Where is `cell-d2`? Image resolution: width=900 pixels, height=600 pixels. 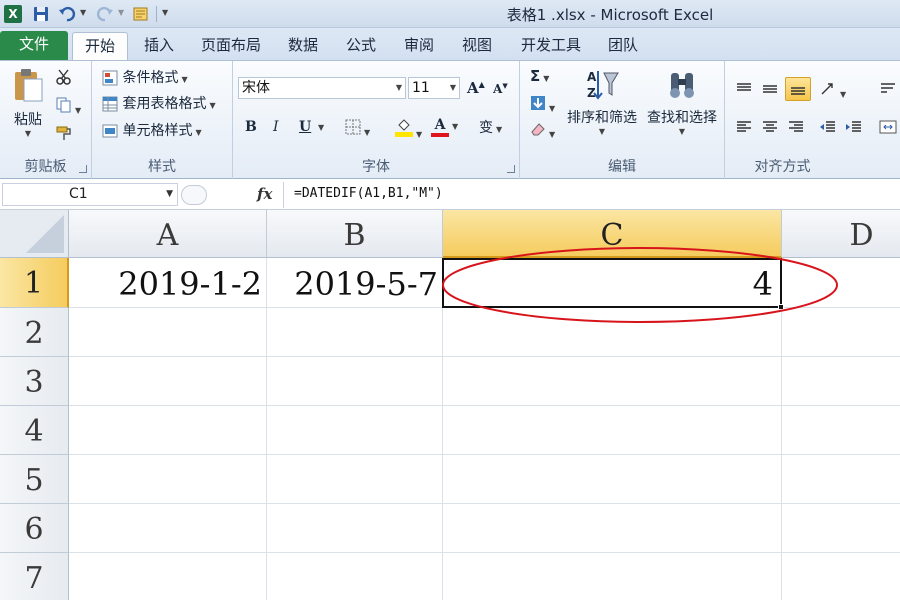
cell-d2 is located at coordinates (841, 332).